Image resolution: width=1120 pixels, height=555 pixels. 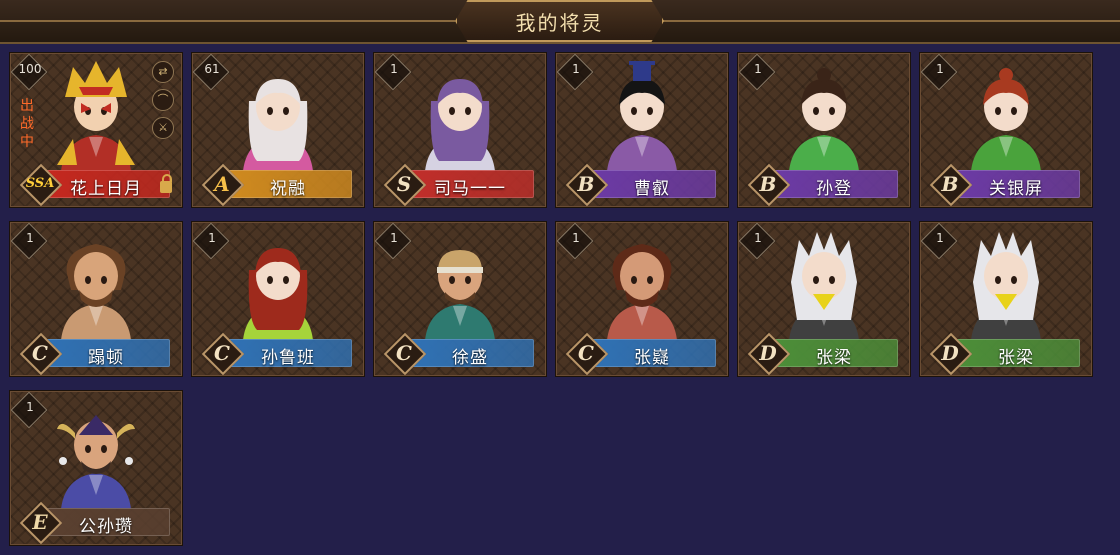 I want to click on sword-icon: ⚔, so click(x=163, y=128).